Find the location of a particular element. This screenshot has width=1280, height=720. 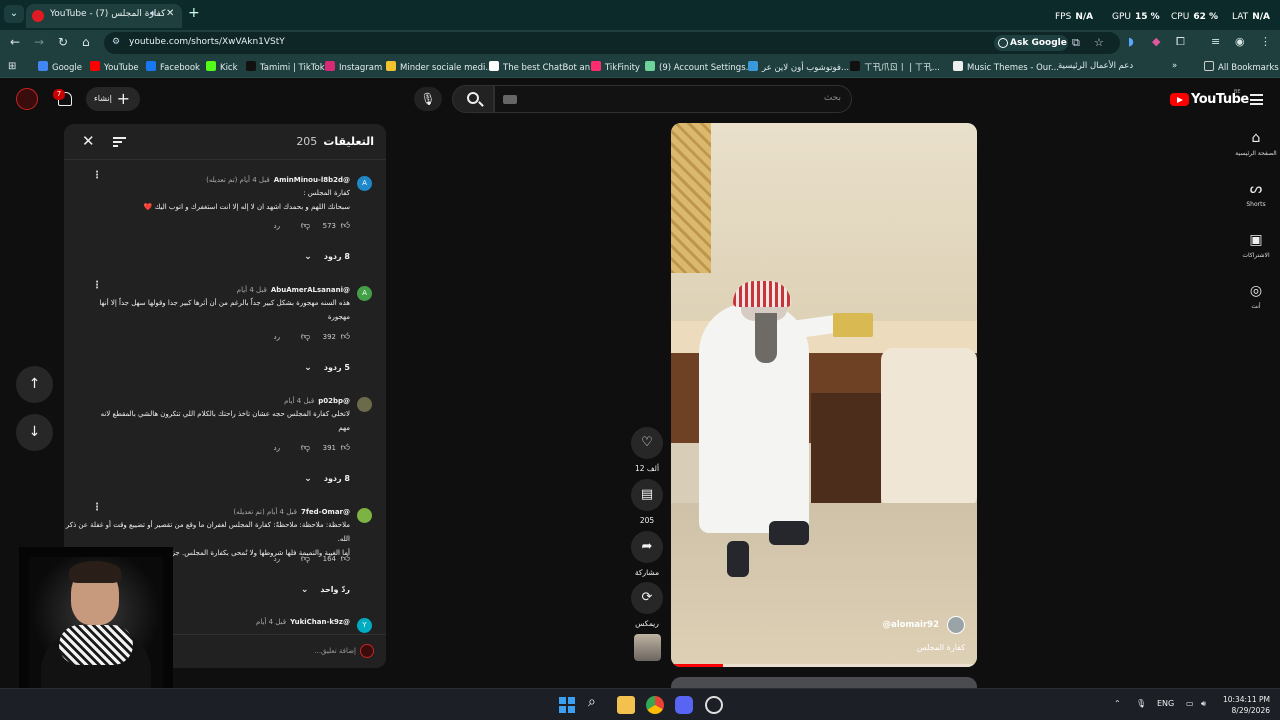

previous-short-button: ↑ is located at coordinates (34, 384).